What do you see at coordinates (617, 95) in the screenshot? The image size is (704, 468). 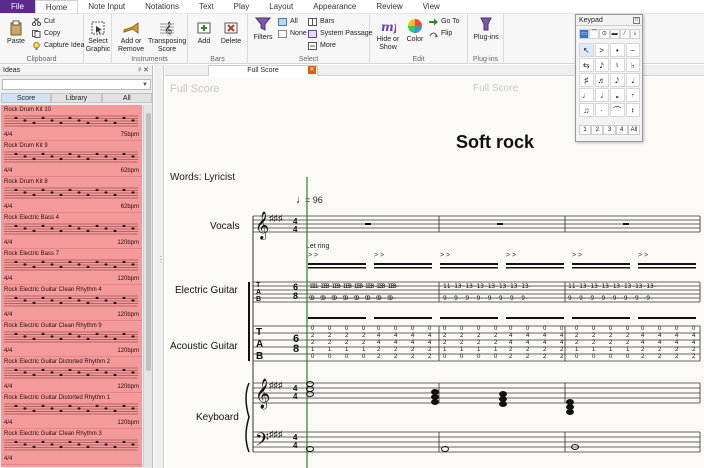 I see `keypad-key: 𝅝` at bounding box center [617, 95].